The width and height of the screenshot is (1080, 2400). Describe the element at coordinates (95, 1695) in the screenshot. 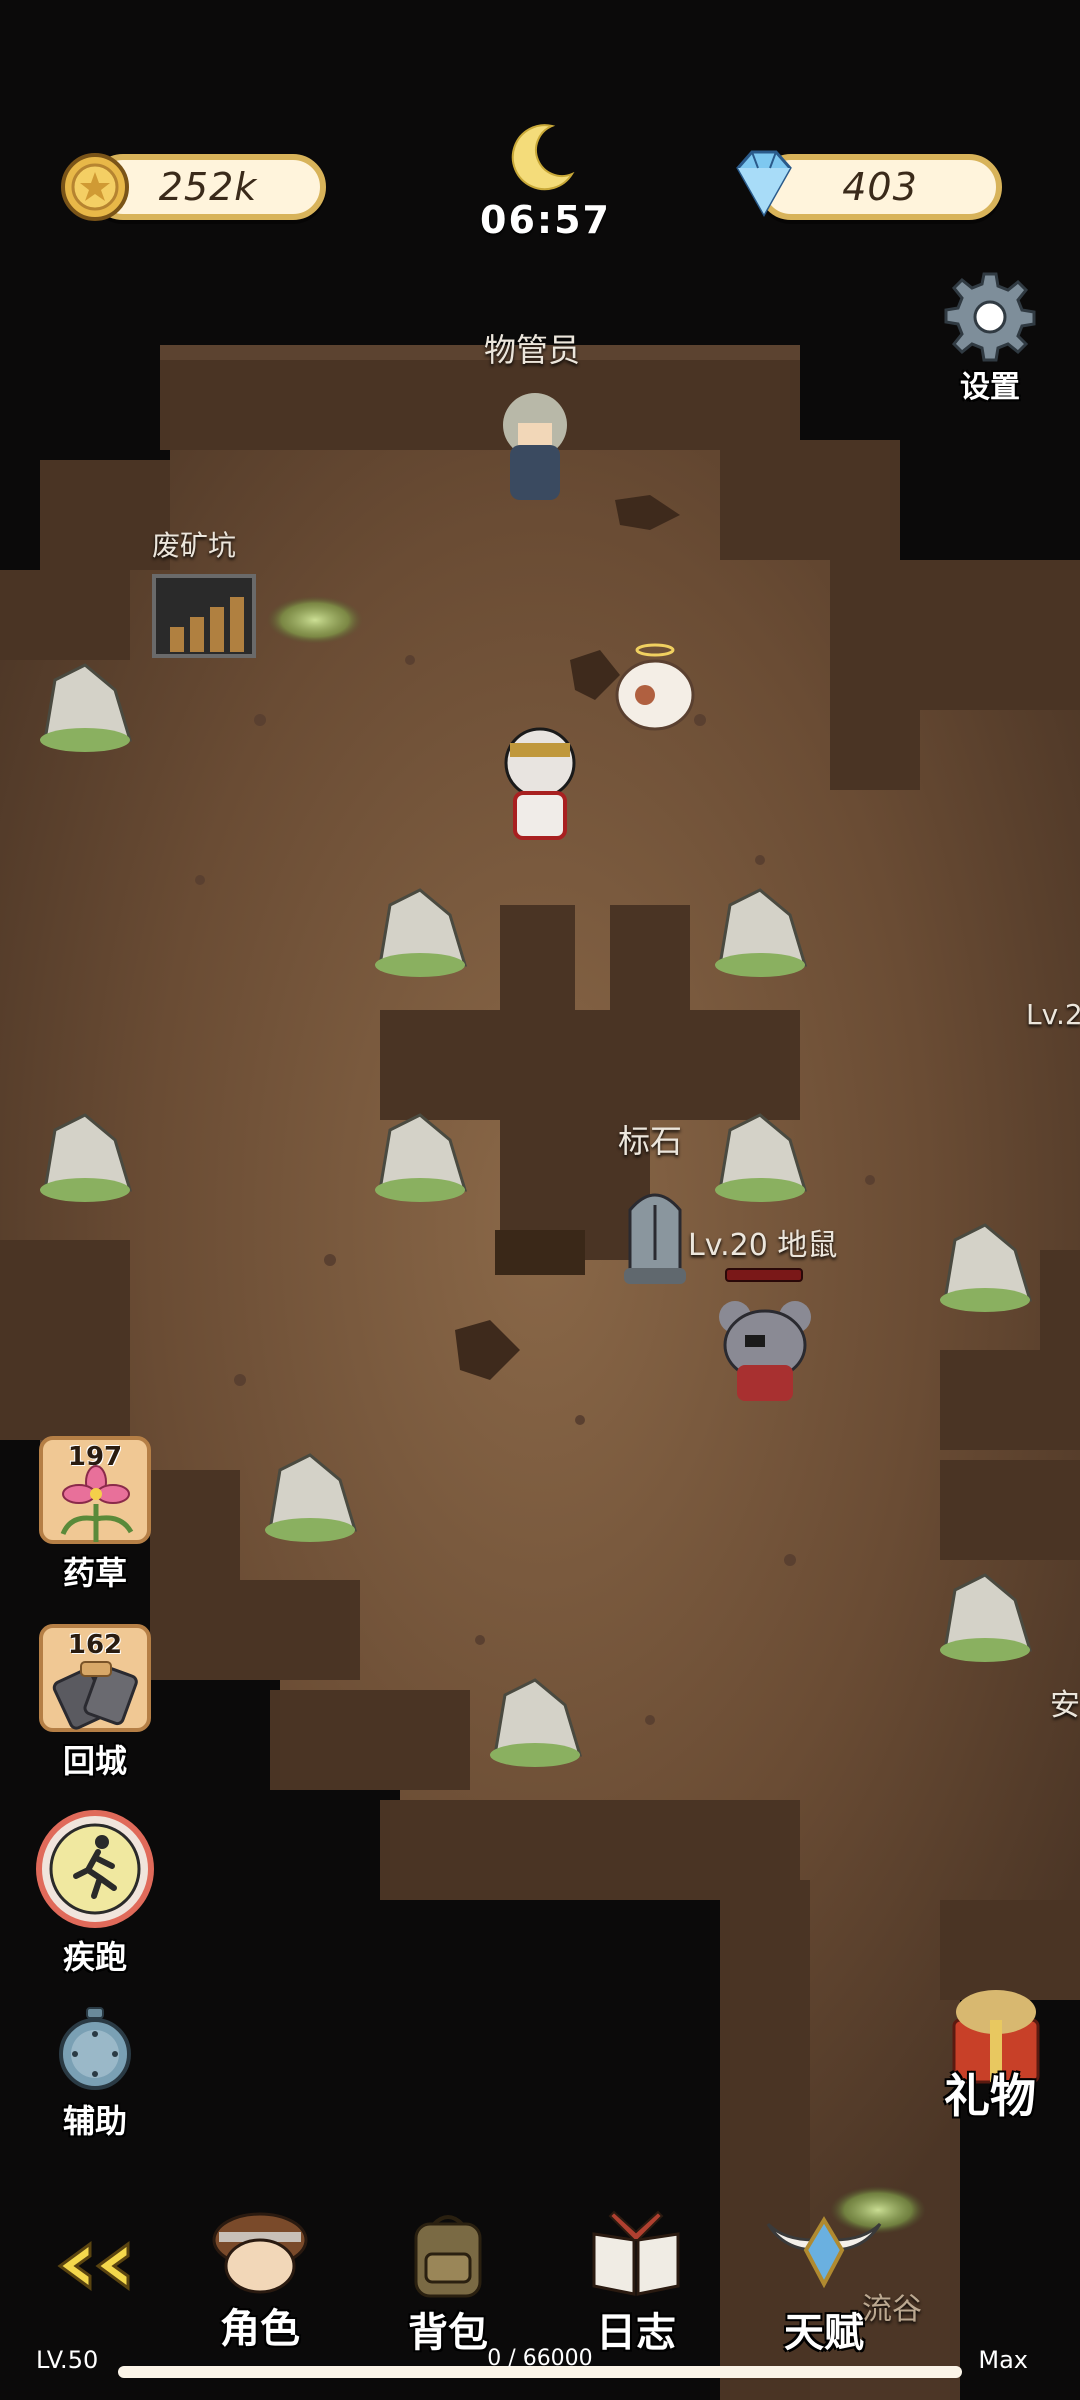

I see `scroll-icon` at that location.